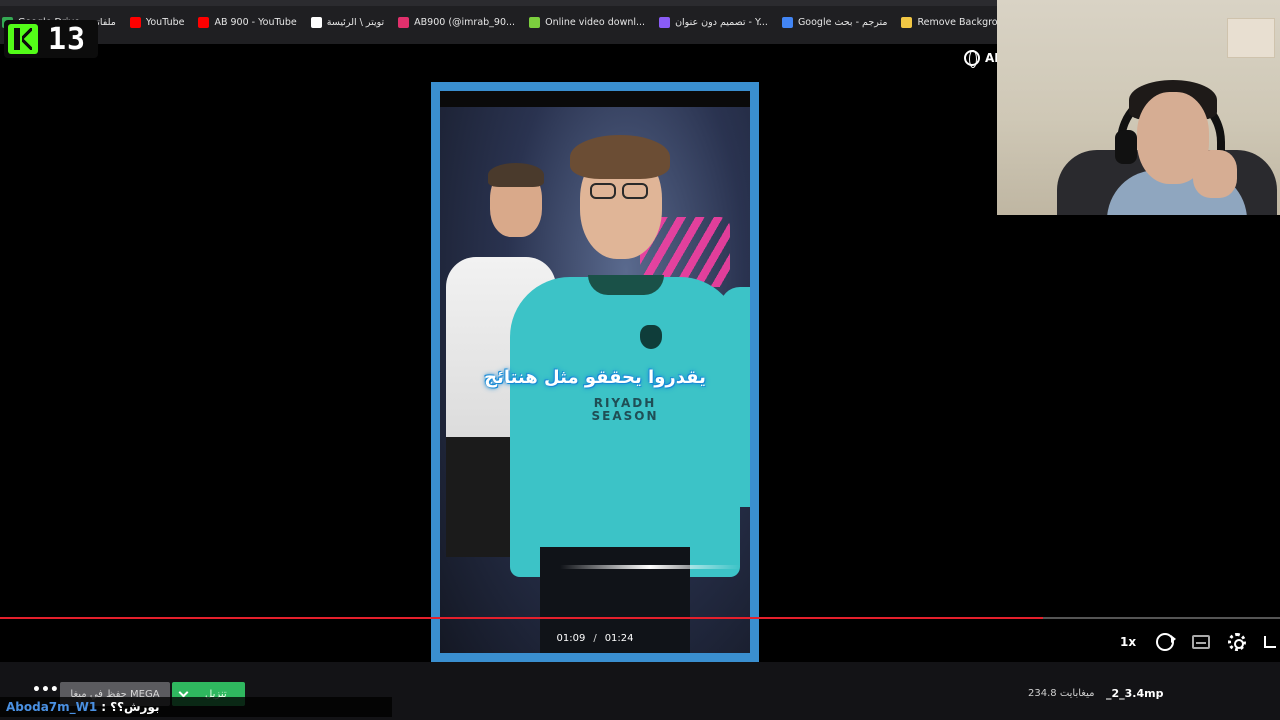 The height and width of the screenshot is (720, 1280). I want to click on captions-icon, so click(1201, 642).